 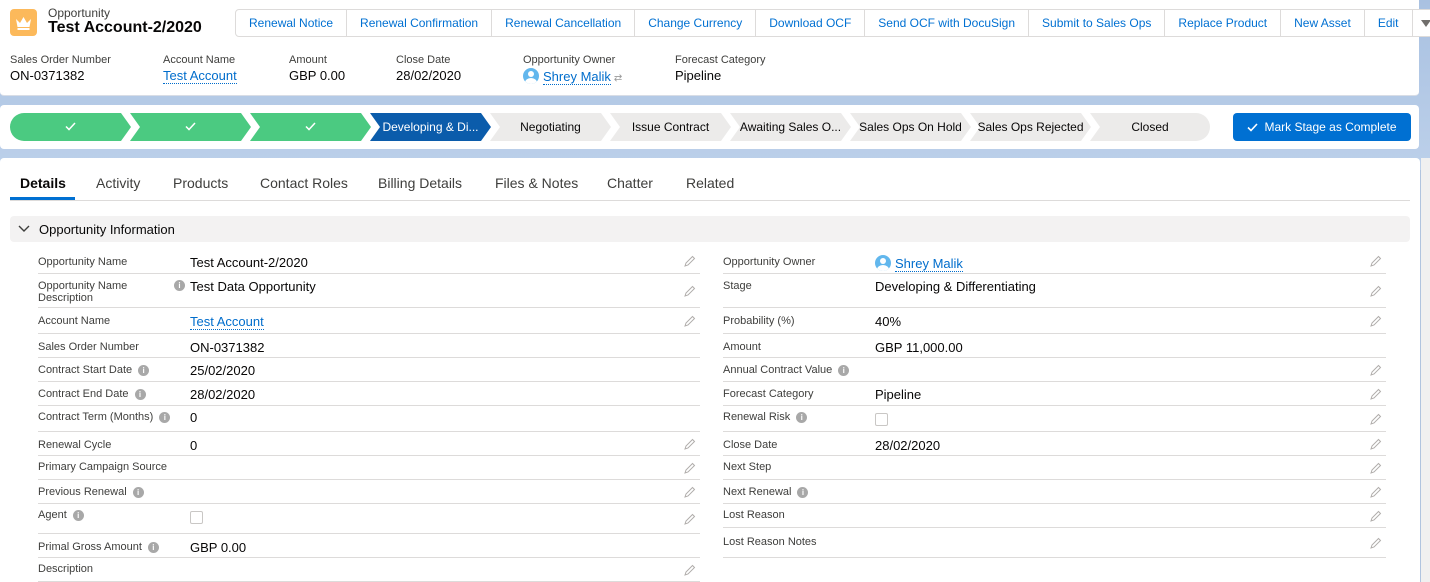 What do you see at coordinates (569, 60) in the screenshot?
I see `opportunity-owner-label: Opportunity Owner` at bounding box center [569, 60].